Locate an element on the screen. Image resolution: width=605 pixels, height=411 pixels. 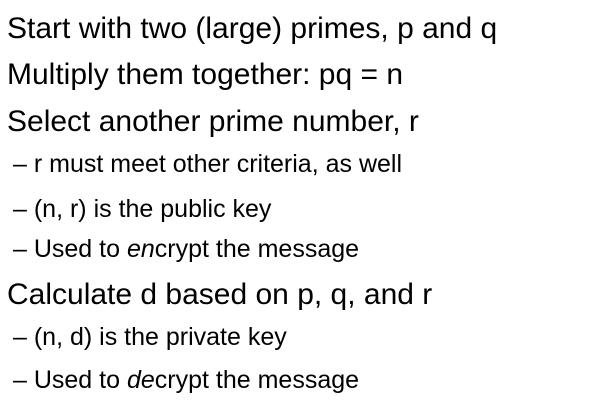
bullet-multiply-primes: Multiply them together: pq = n is located at coordinates (205, 74).